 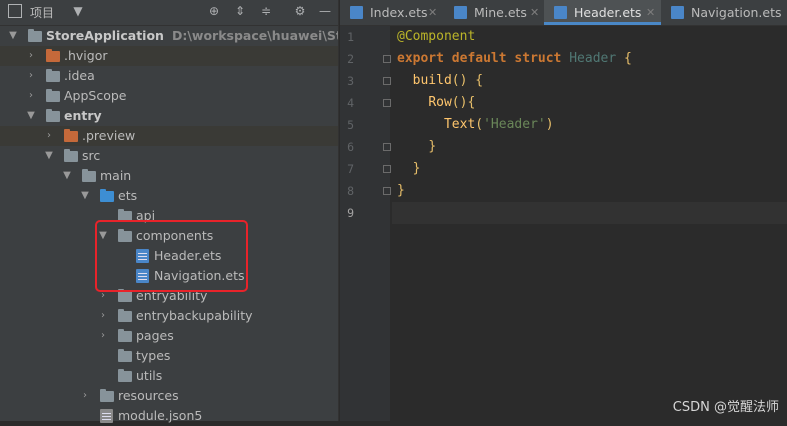 I want to click on tree-item-entry: ▼ entry, so click(x=169, y=116).